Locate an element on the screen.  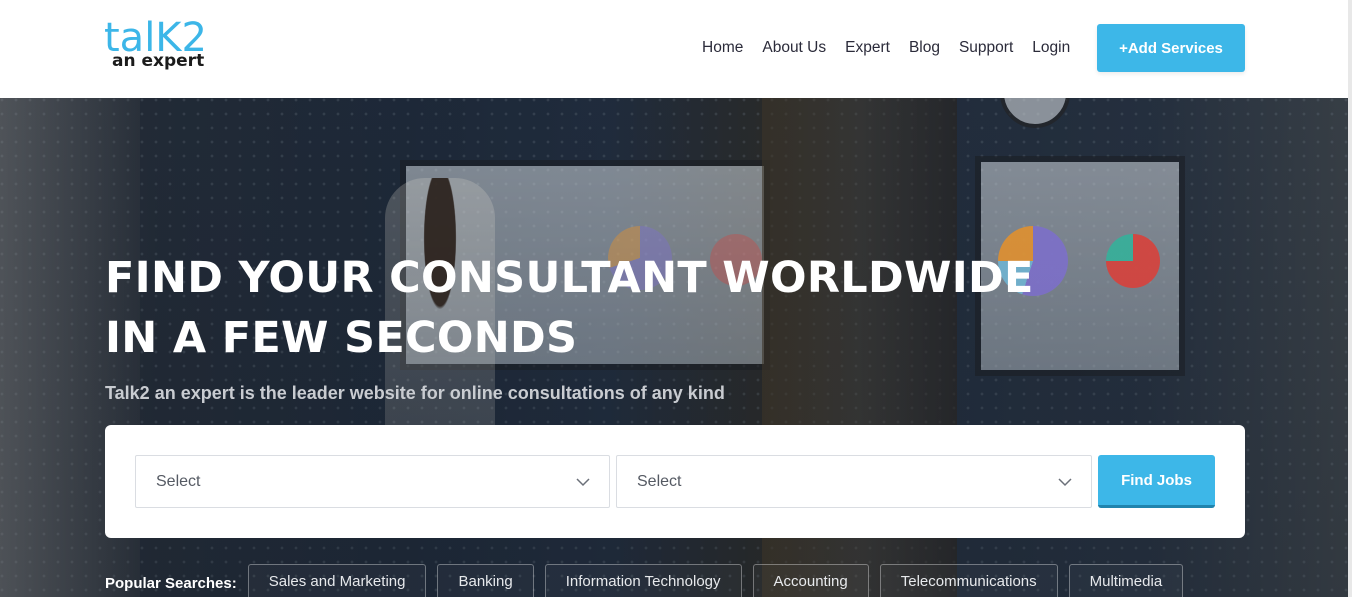
nav-about-us: About Us is located at coordinates (794, 48).